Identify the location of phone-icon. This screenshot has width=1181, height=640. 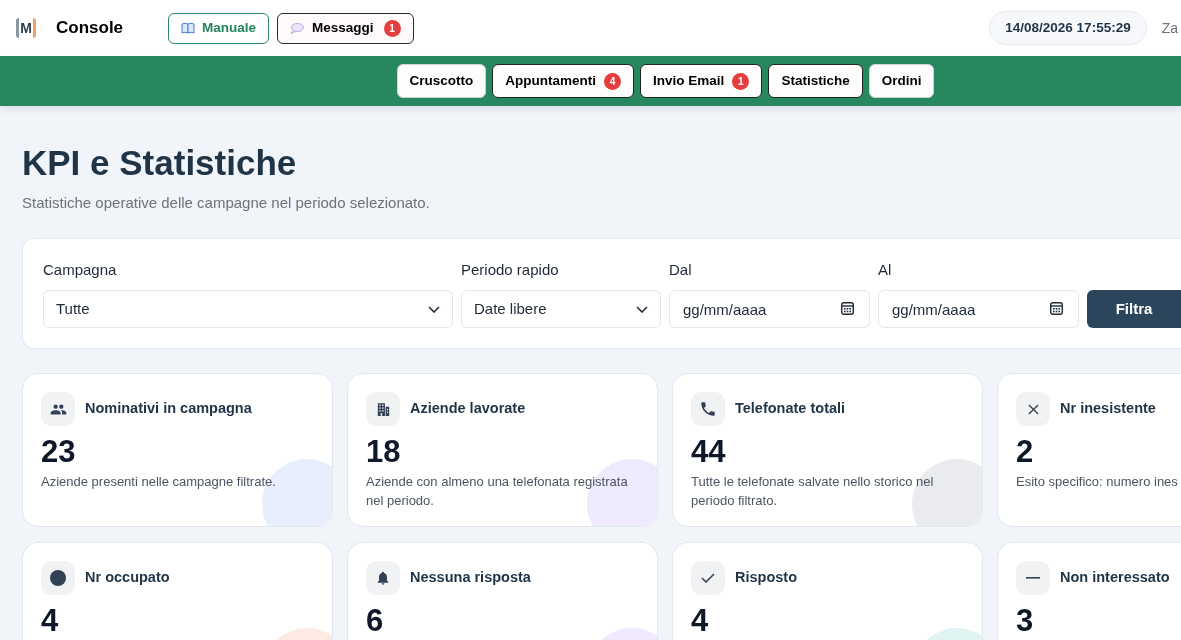
(708, 409).